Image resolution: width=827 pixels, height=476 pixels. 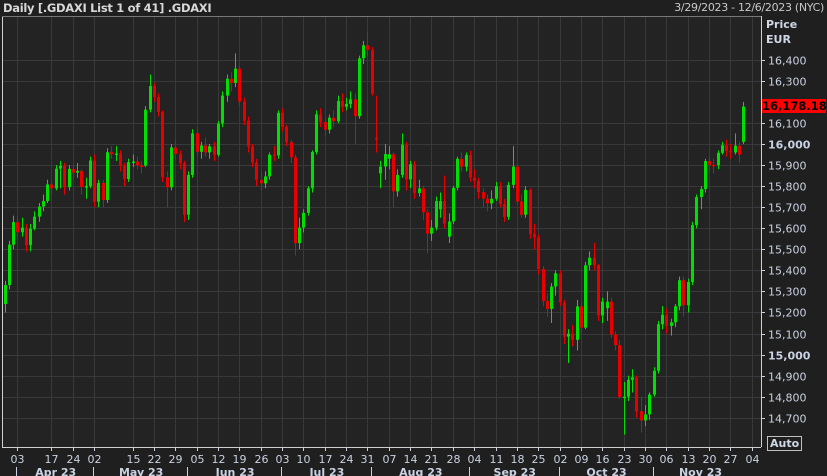 What do you see at coordinates (787, 250) in the screenshot?
I see `y-tick-label: 15,500` at bounding box center [787, 250].